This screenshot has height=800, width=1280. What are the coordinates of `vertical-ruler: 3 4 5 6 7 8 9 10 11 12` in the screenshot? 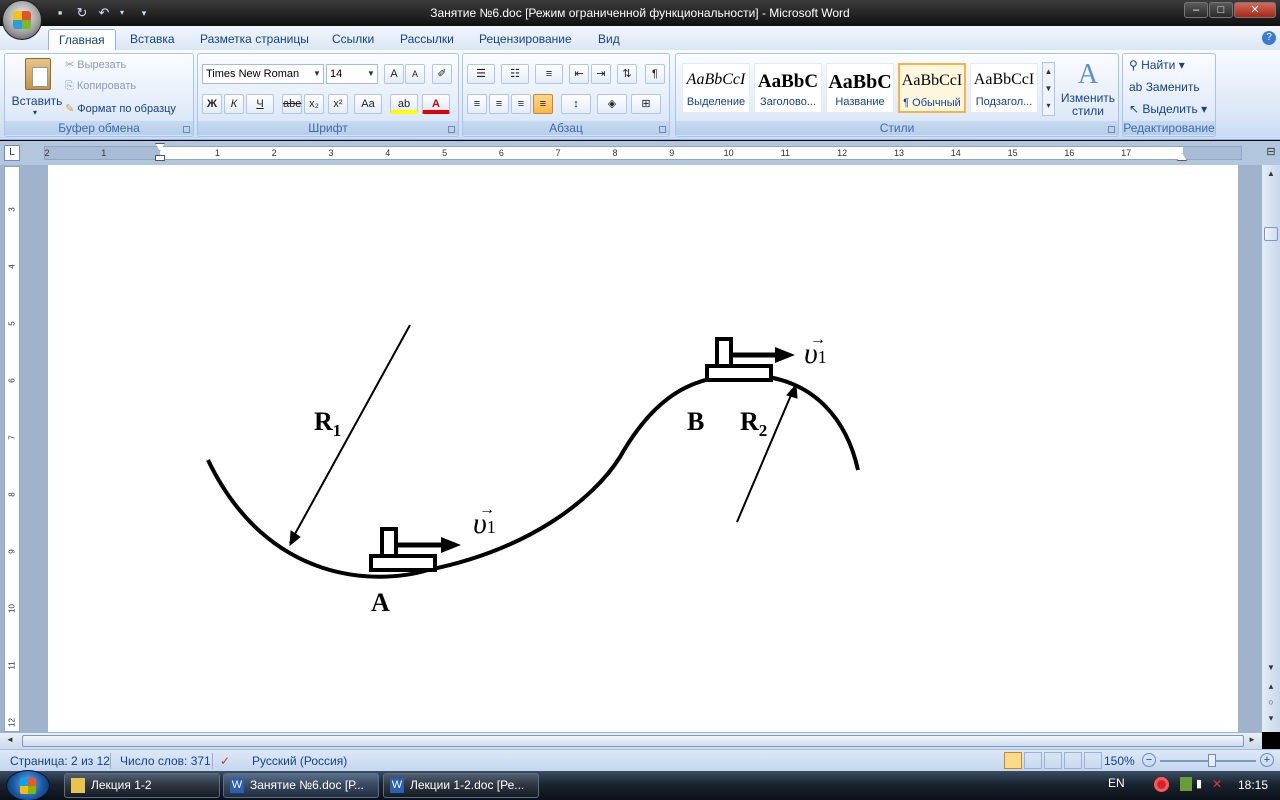 It's located at (12, 449).